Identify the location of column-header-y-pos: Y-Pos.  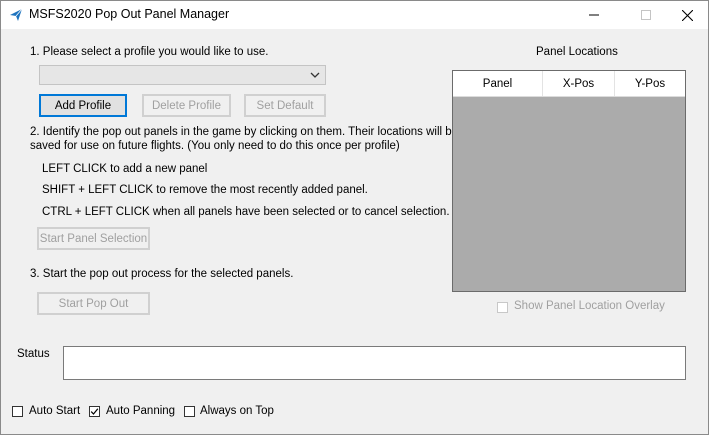
(650, 83).